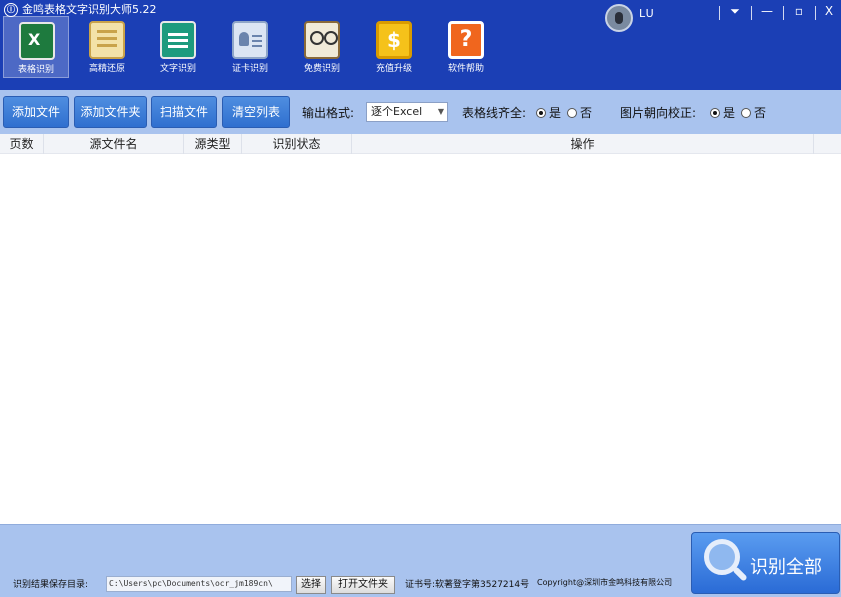 The height and width of the screenshot is (597, 841). What do you see at coordinates (394, 40) in the screenshot?
I see `coin-icon` at bounding box center [394, 40].